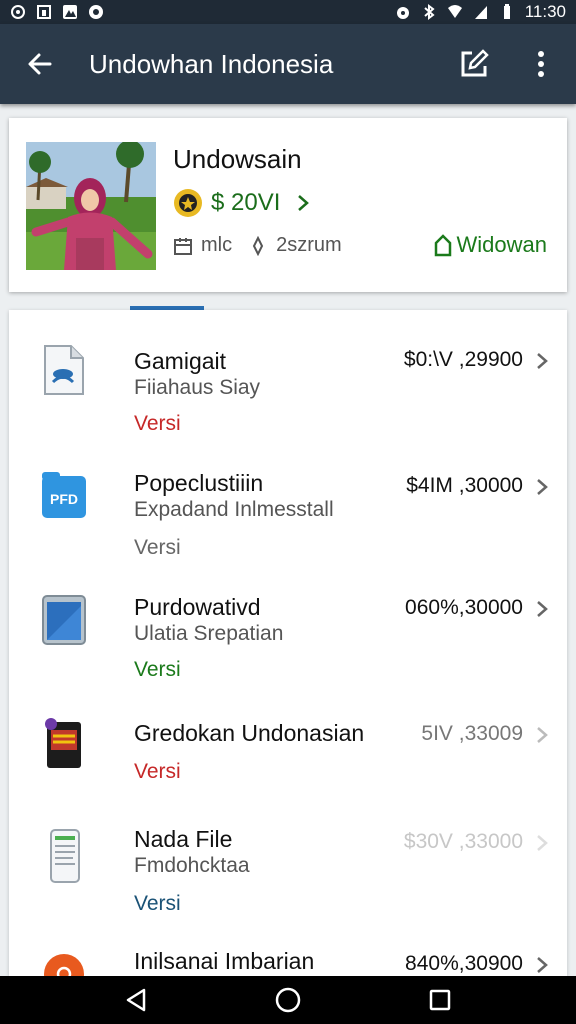 Image resolution: width=576 pixels, height=1024 pixels. I want to click on item-title: Purdowativd, so click(197, 607).